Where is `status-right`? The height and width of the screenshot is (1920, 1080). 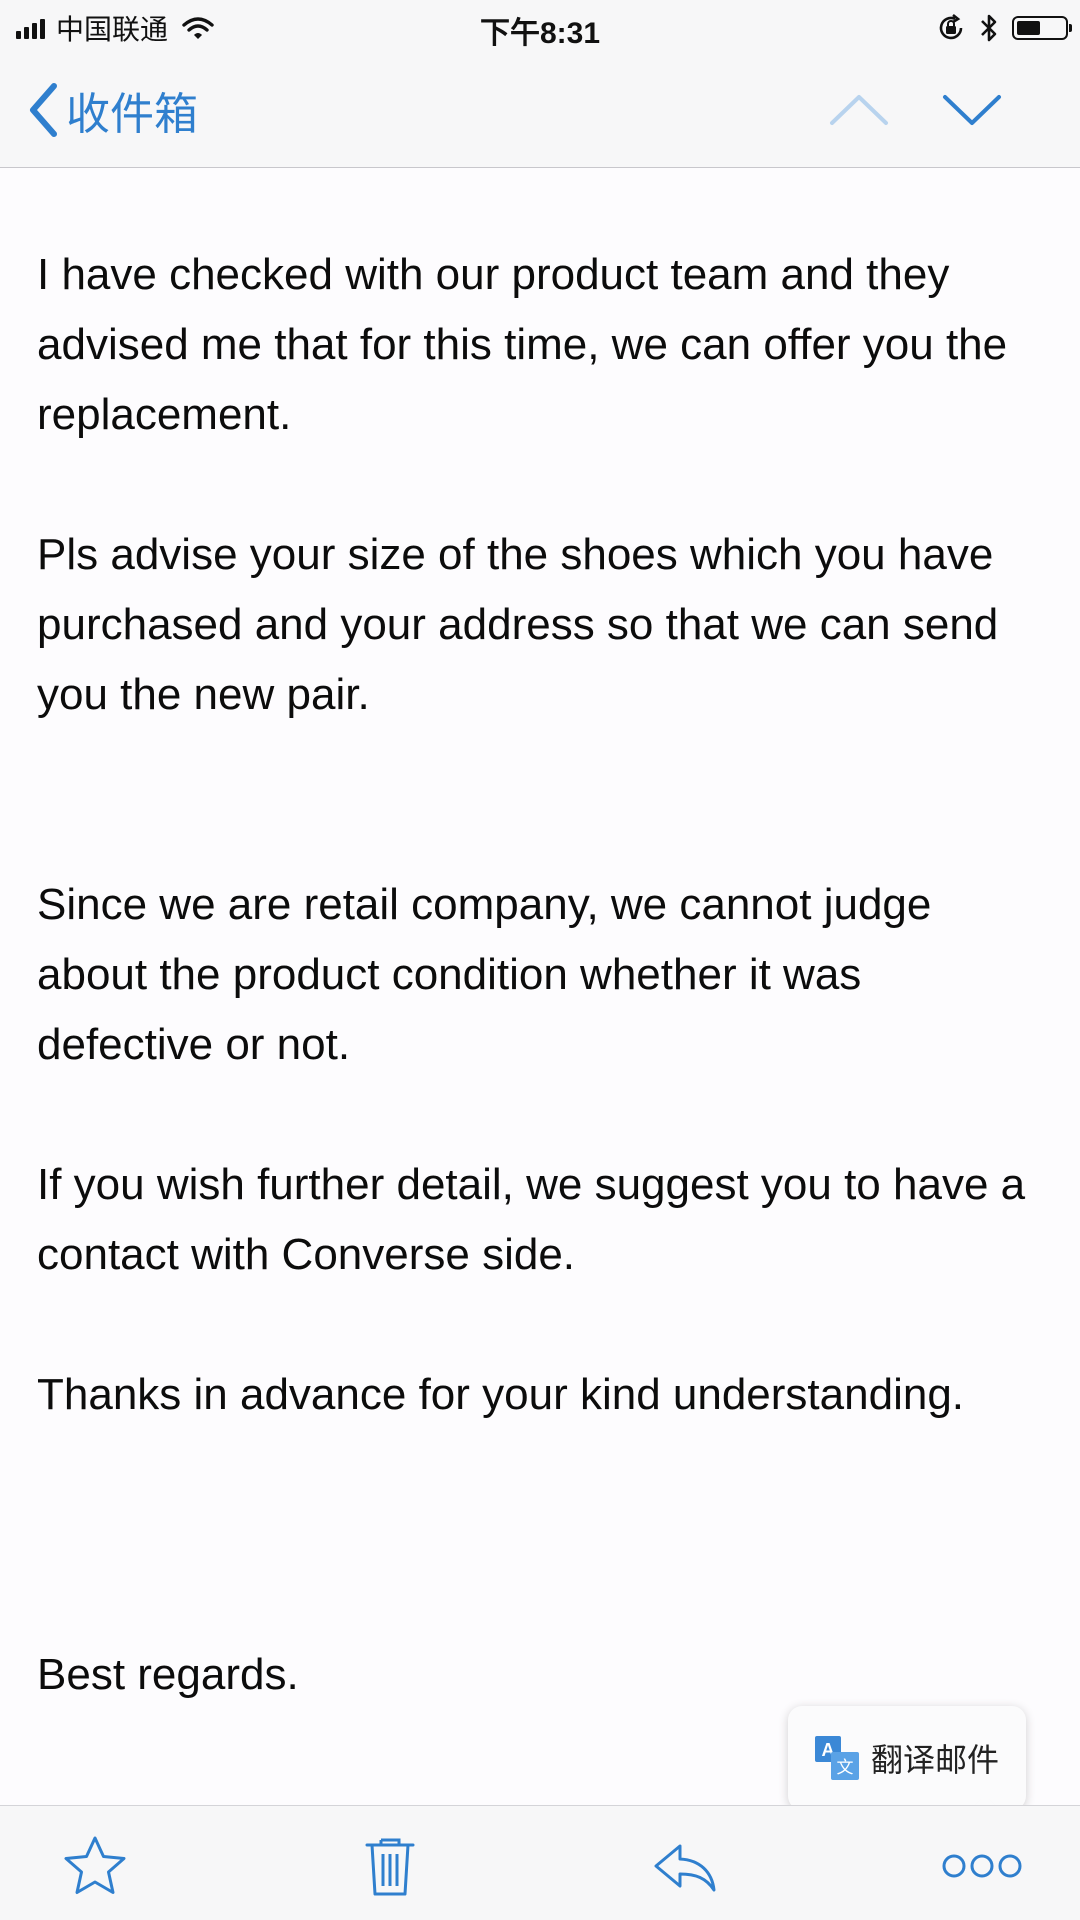 status-right is located at coordinates (1004, 28).